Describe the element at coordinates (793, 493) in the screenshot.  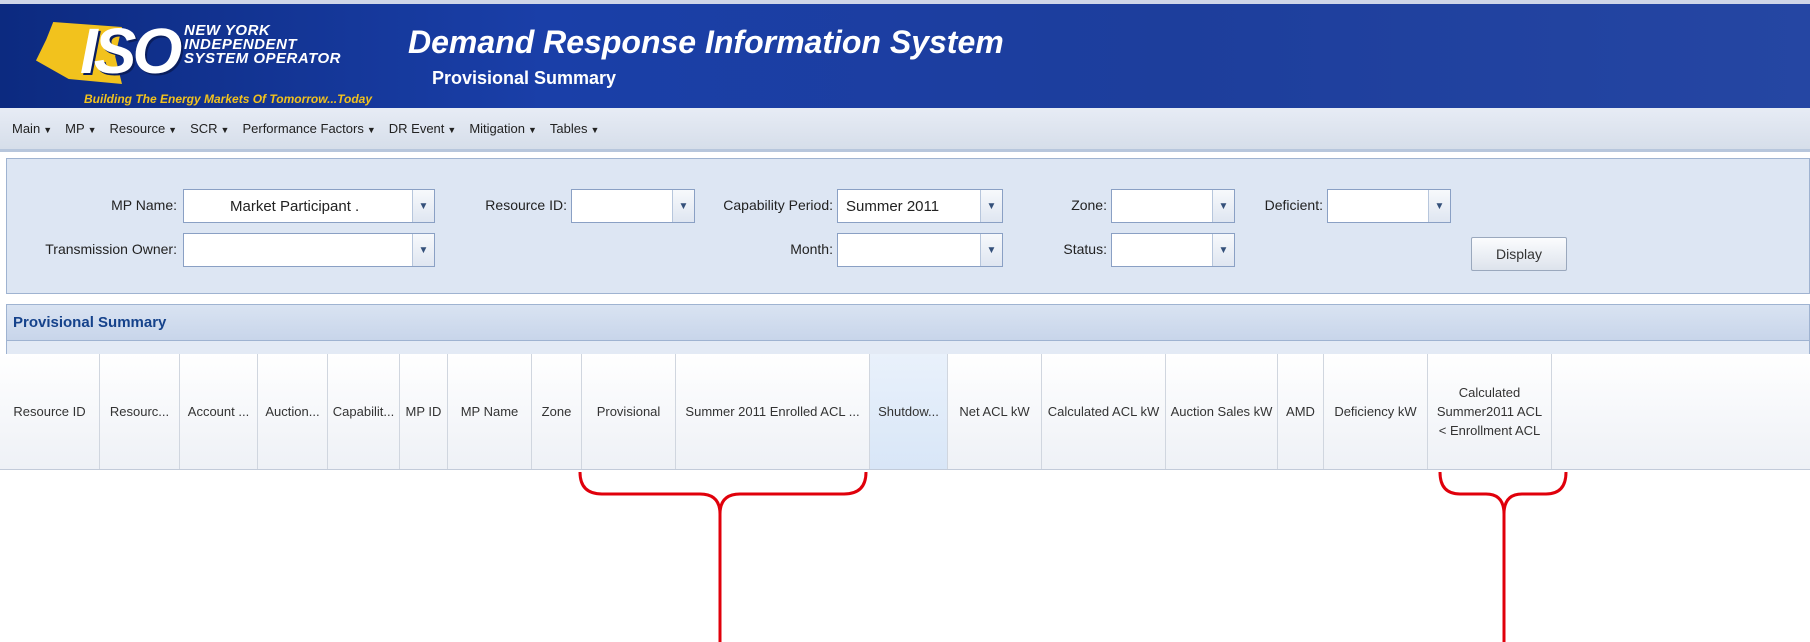
I see `bracket-right-half` at that location.